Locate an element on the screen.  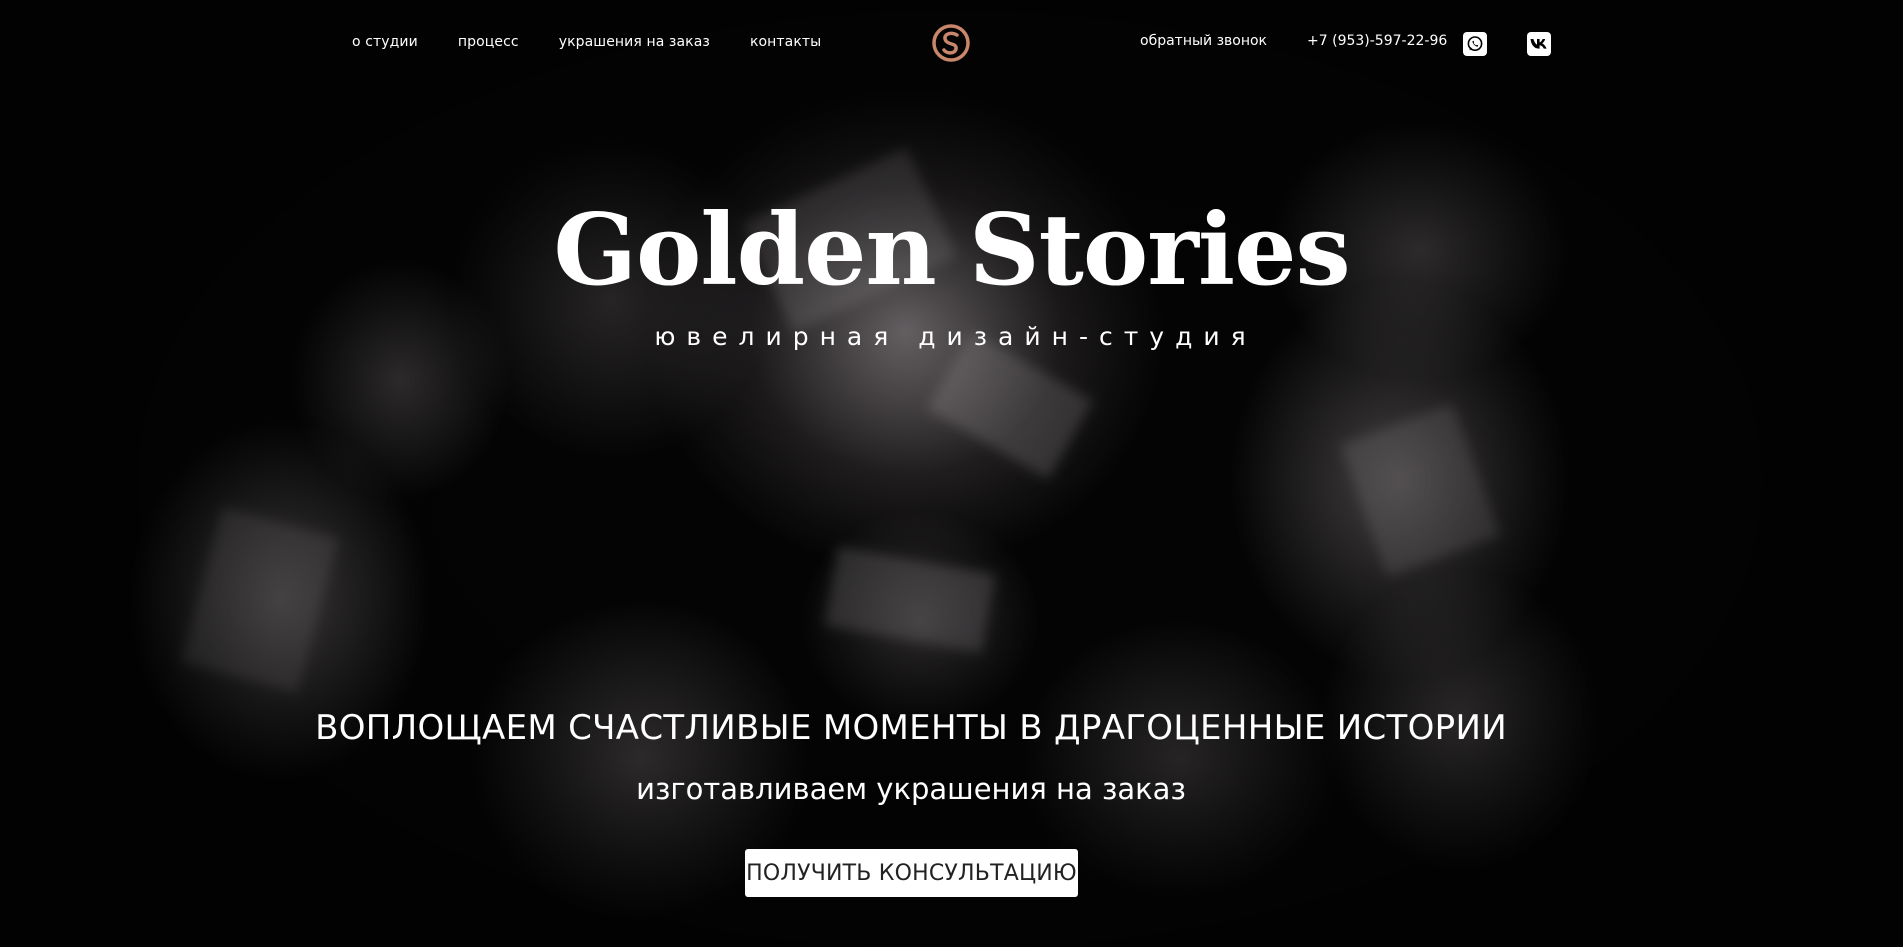
brand-subtitle: ювелирная дизайн-студия is located at coordinates (955, 336).